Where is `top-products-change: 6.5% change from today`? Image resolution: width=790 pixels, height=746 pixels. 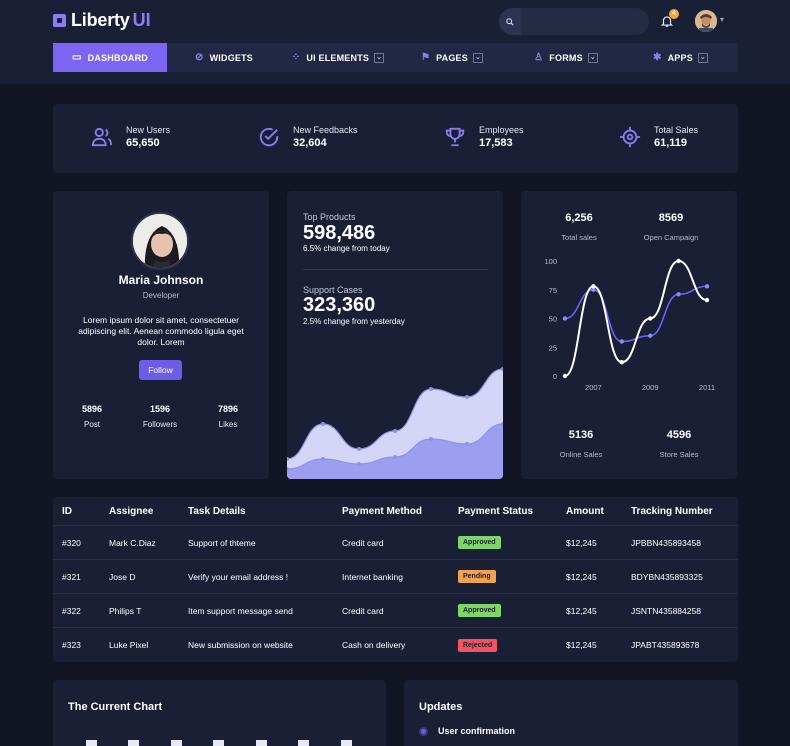
top-products-change: 6.5% change from today is located at coordinates (346, 248).